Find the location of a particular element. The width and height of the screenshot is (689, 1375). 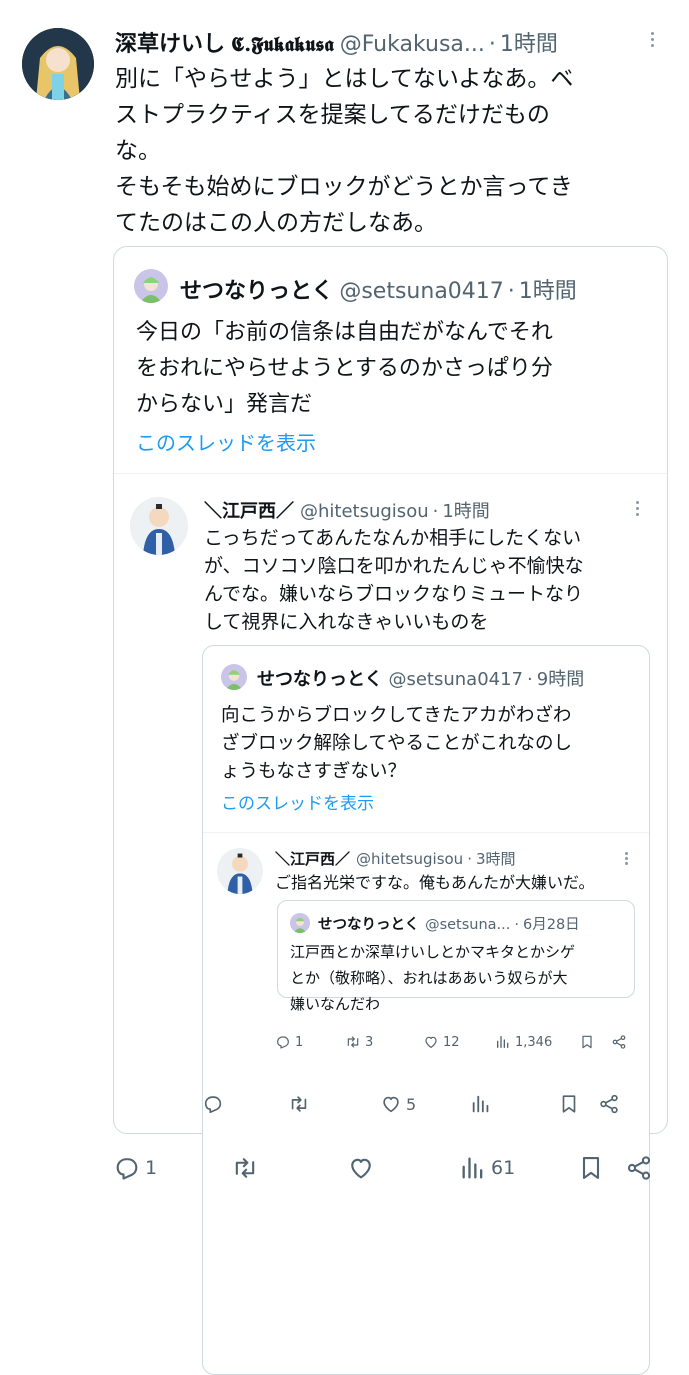

quote2-header: せつなりっとく @setsuna0417 · 9時間 is located at coordinates (420, 678).